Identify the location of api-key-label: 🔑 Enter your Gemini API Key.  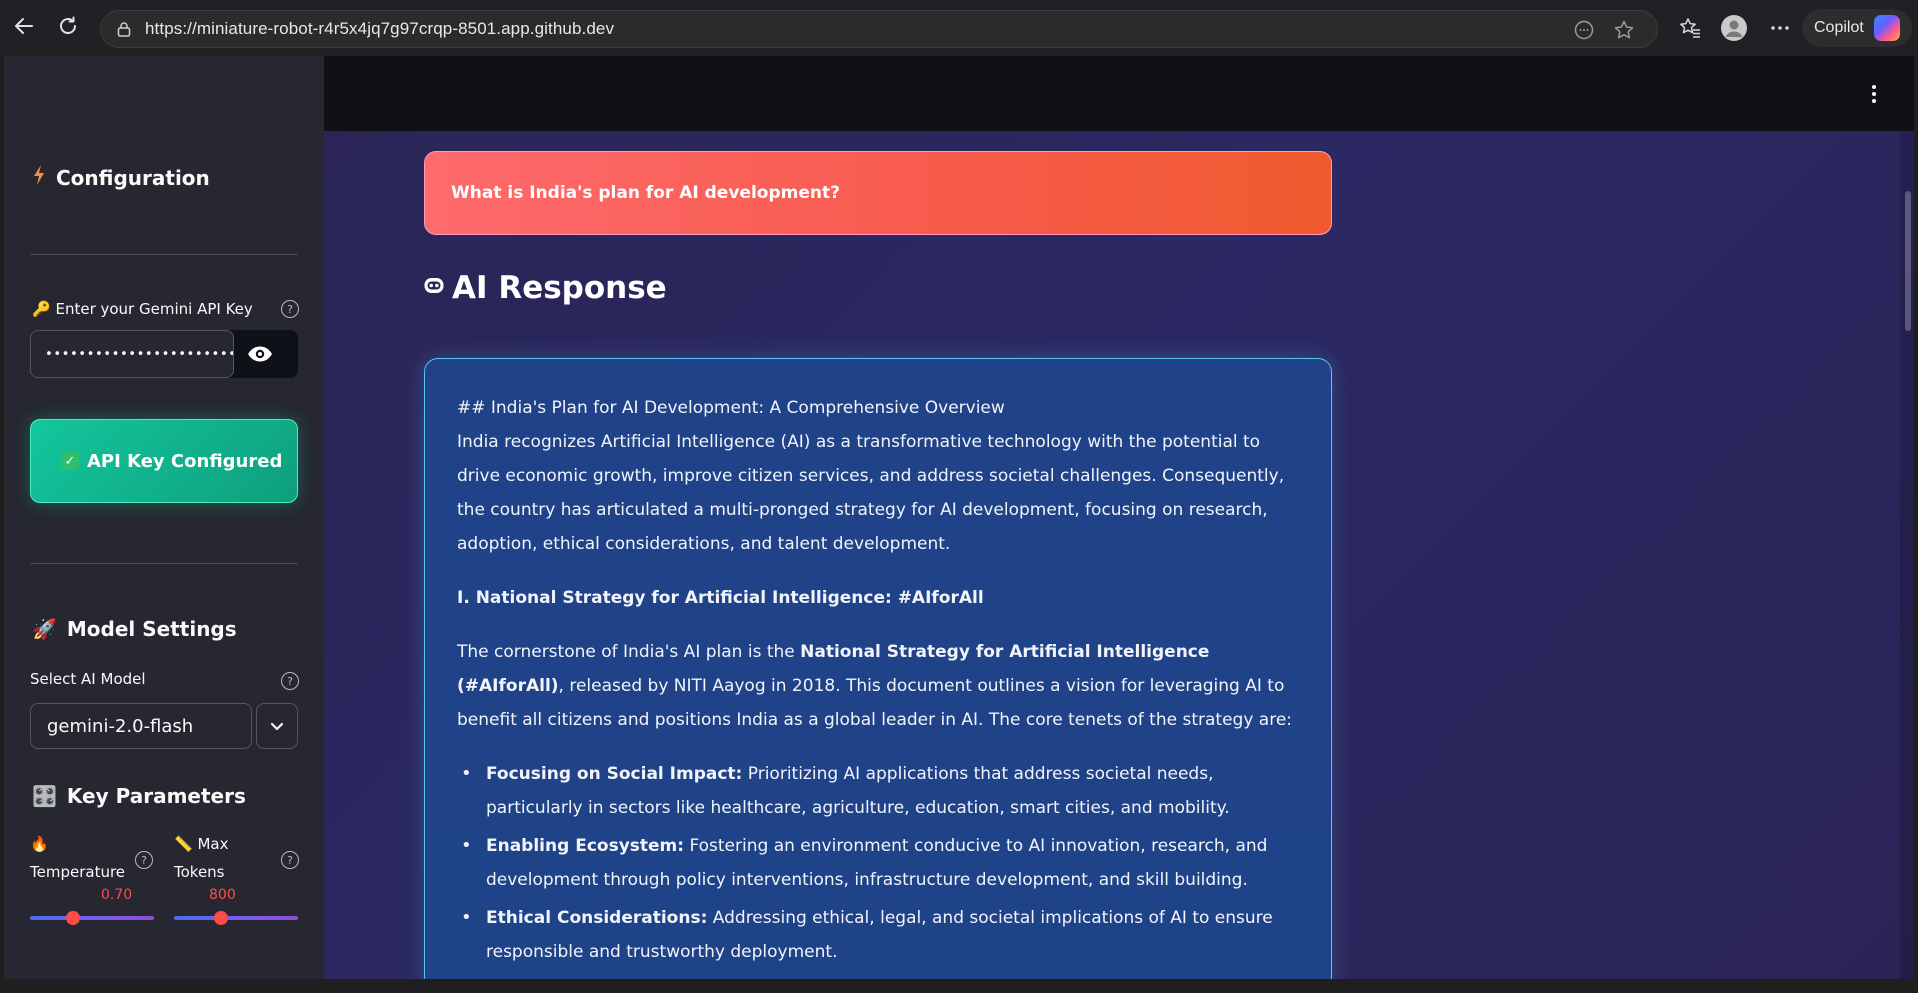
(142, 309).